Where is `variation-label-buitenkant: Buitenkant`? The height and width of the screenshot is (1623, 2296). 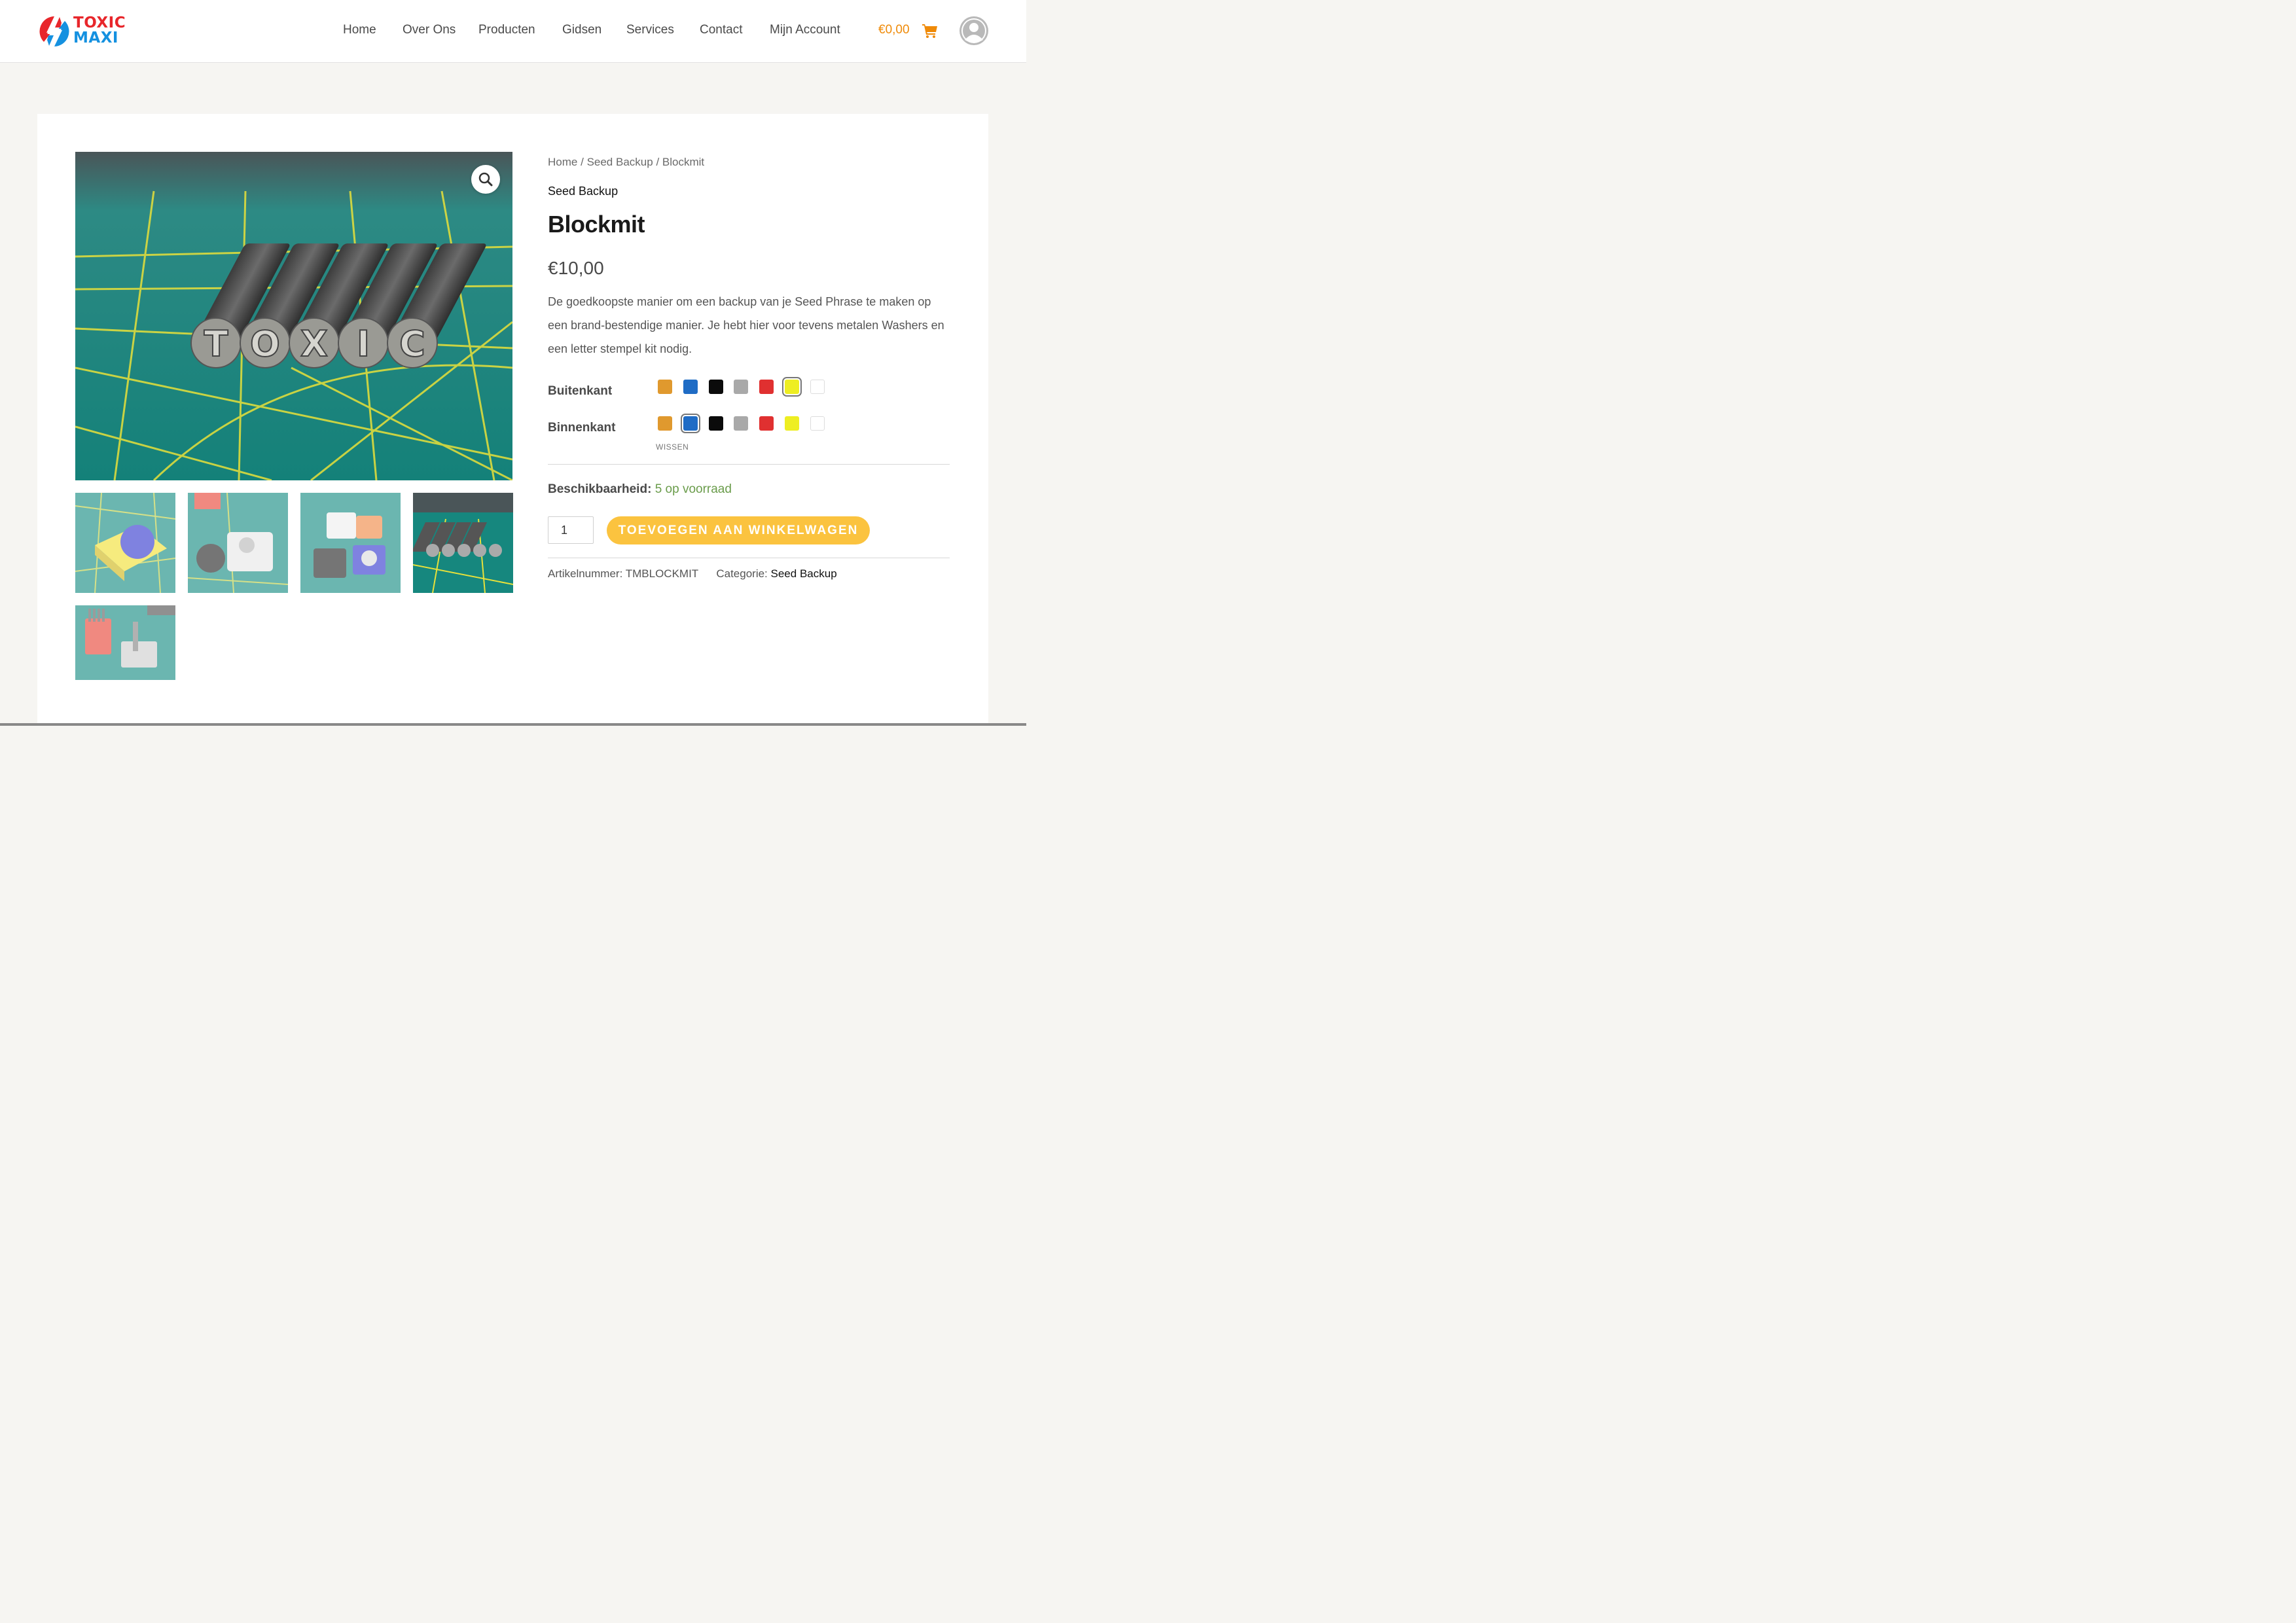 variation-label-buitenkant: Buitenkant is located at coordinates (580, 391).